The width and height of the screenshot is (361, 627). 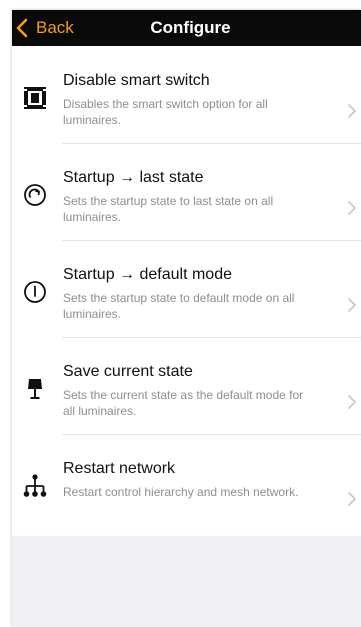 I want to click on item-title: Startup → last state, so click(x=133, y=177).